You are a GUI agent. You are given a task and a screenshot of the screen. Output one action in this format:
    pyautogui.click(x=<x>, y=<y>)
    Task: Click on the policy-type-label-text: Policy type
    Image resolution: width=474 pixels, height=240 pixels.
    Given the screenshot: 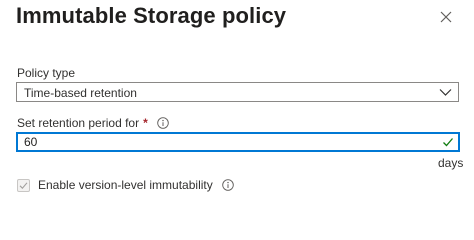 What is the action you would take?
    pyautogui.click(x=46, y=73)
    